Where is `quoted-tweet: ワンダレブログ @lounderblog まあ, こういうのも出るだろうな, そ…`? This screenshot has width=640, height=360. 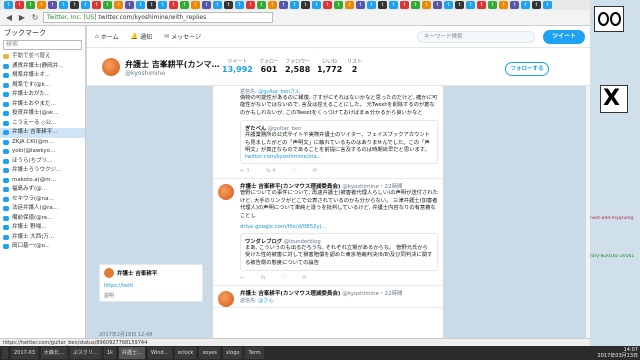
quoted-tweet: ワンダレブログ @lounderblog まあ, こういうのも出るだろうな, そ… is located at coordinates (339, 252).